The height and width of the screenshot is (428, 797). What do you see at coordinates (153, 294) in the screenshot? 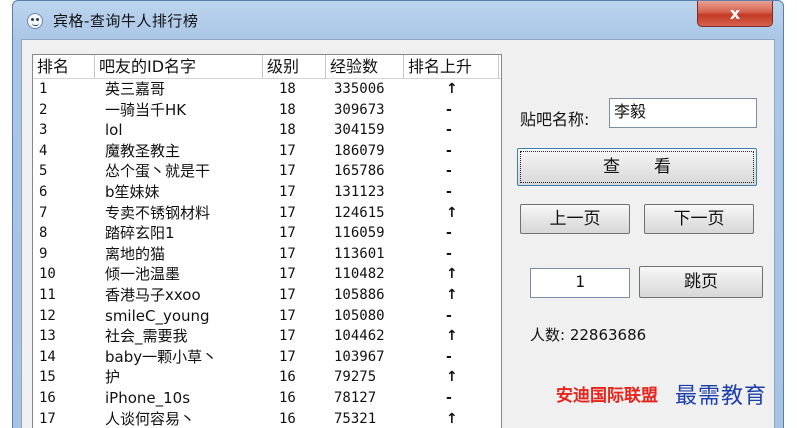
I see `id-name-cell: 香港马子xxoo` at bounding box center [153, 294].